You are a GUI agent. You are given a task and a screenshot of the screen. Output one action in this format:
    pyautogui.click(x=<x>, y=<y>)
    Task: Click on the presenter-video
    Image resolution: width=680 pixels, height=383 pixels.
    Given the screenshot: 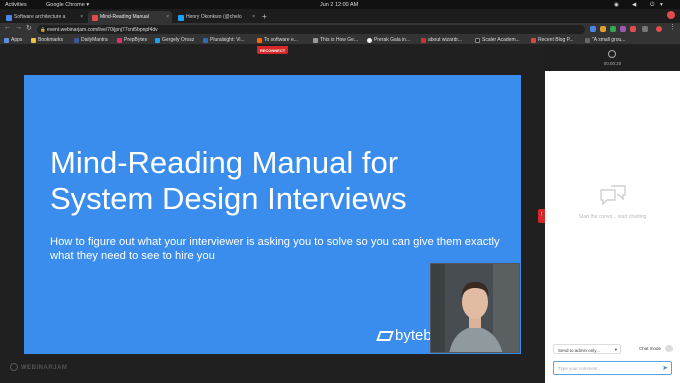 What is the action you would take?
    pyautogui.click(x=475, y=308)
    